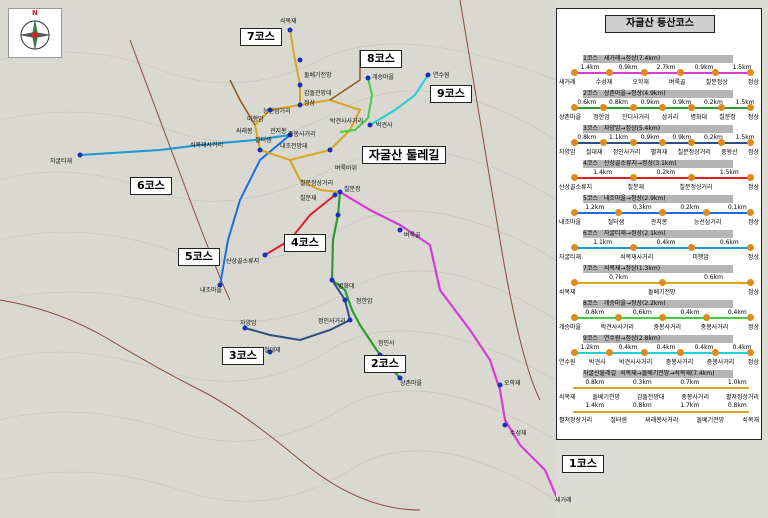  Describe the element at coordinates (308, 198) in the screenshot. I see `place-chilbunjae: 칠분재` at that location.